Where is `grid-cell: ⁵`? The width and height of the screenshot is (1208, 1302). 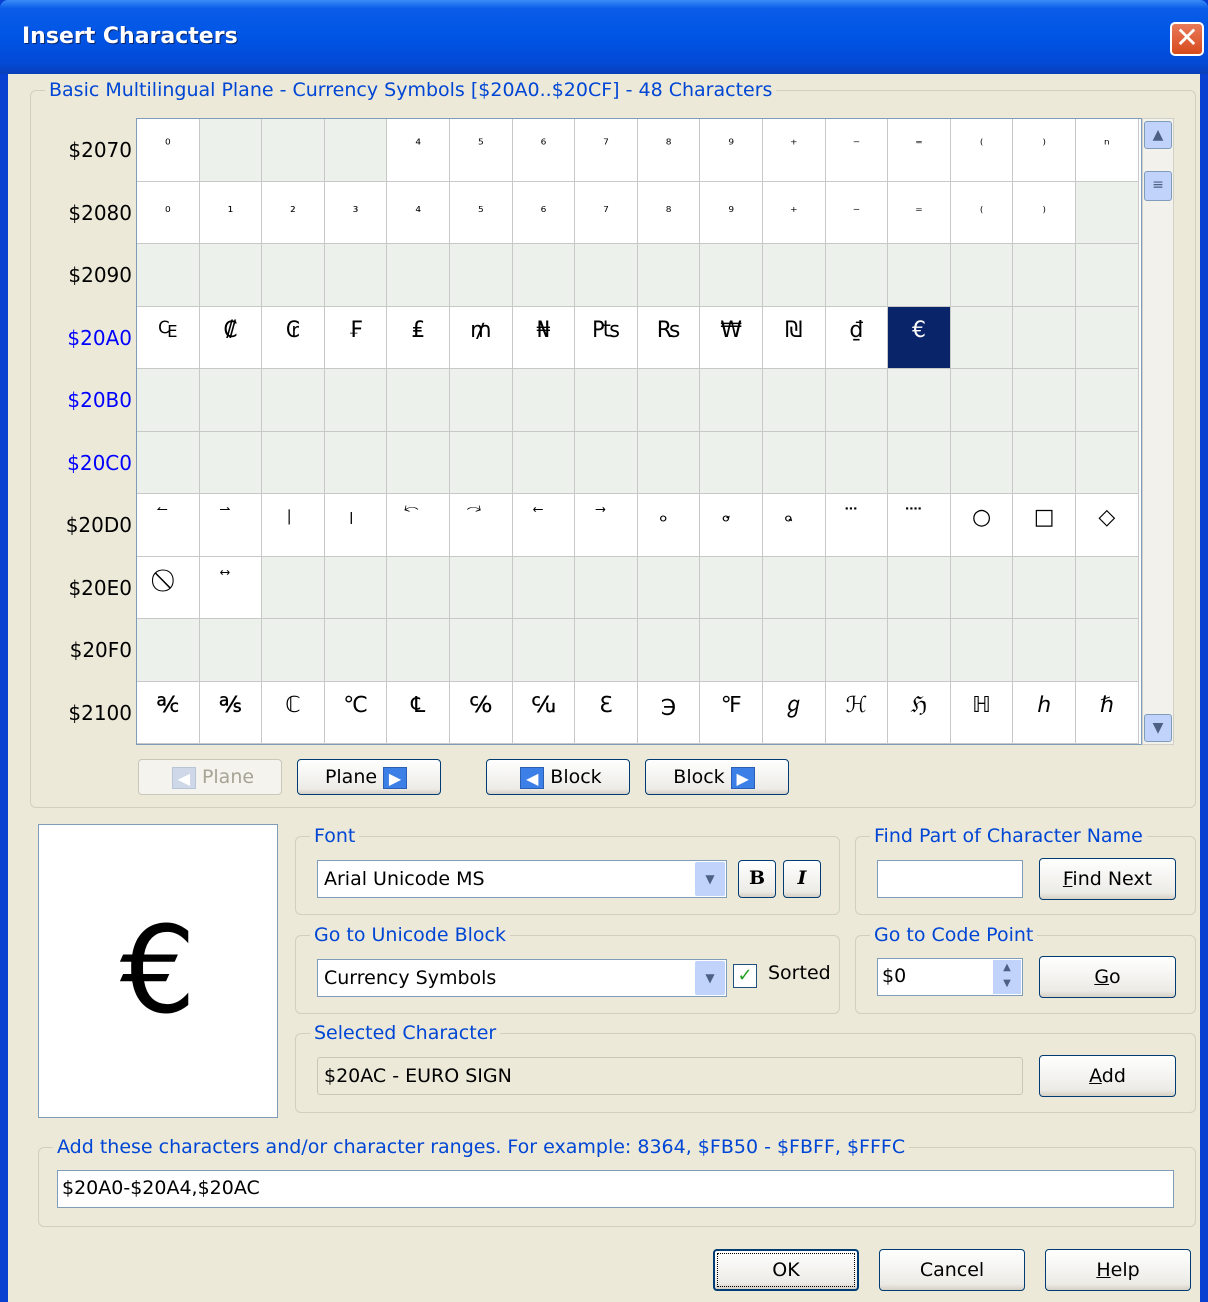
grid-cell: ⁵ is located at coordinates (481, 150).